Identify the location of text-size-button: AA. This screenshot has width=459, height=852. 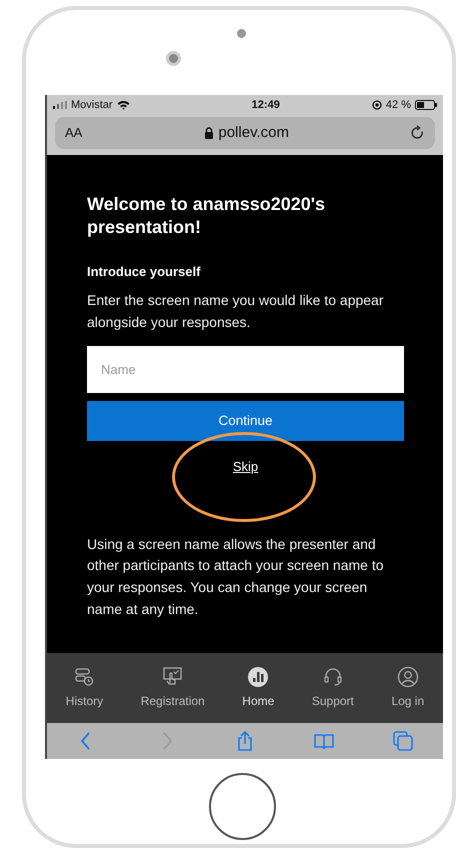
(73, 133).